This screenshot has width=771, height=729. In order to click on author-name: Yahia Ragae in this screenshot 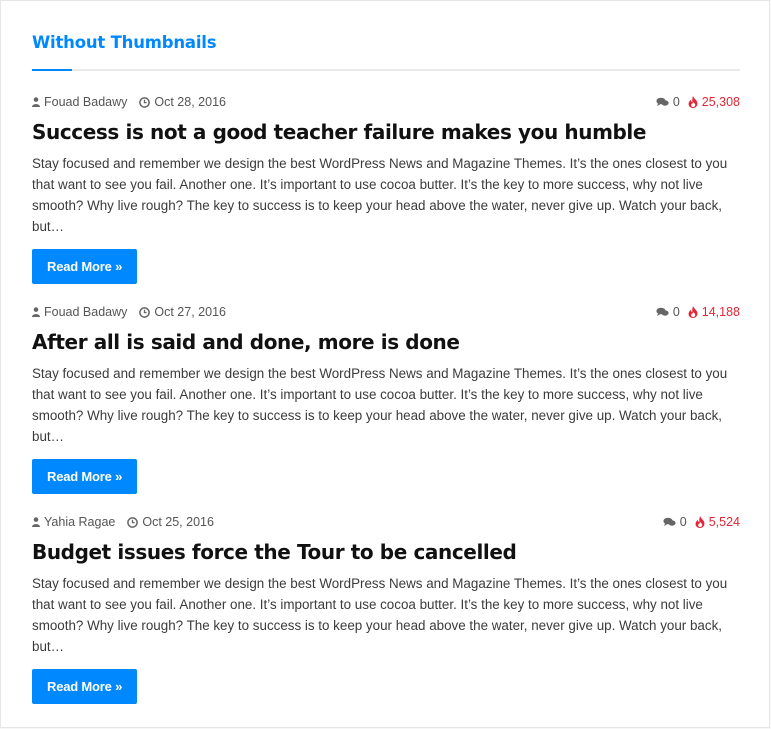, I will do `click(80, 522)`.